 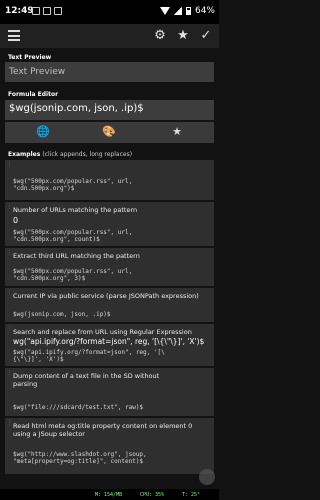 I want to click on app-toolbar: ⚙ ★ ✓, so click(x=109, y=36).